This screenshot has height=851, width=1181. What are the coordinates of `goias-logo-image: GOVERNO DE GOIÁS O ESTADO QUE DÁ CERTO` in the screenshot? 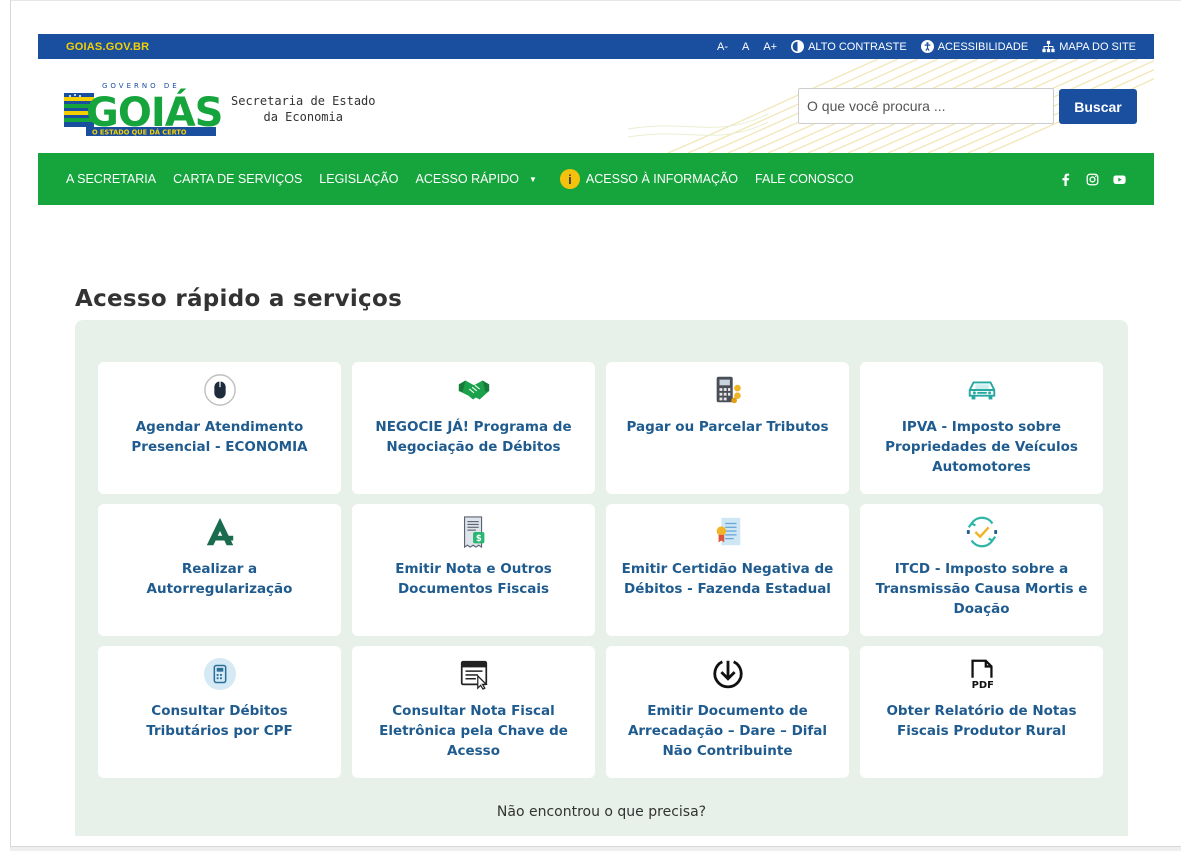 It's located at (143, 109).